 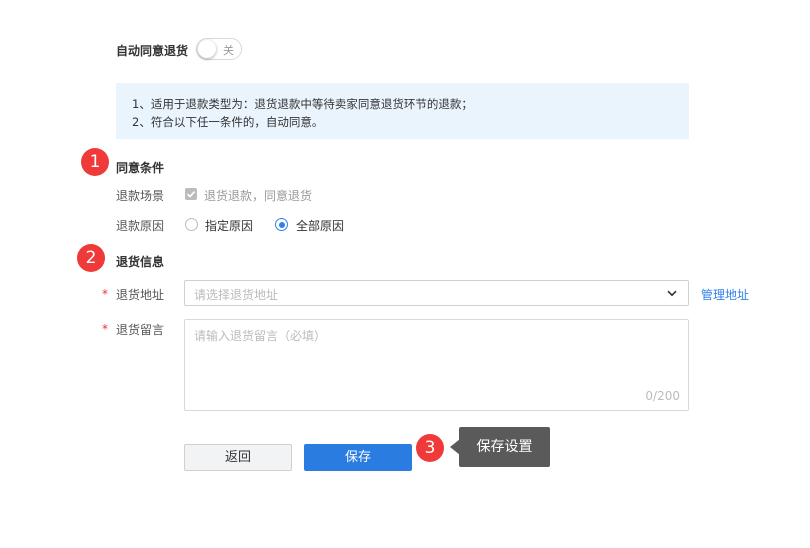 I want to click on return-message-label: 退货留言, so click(x=140, y=330).